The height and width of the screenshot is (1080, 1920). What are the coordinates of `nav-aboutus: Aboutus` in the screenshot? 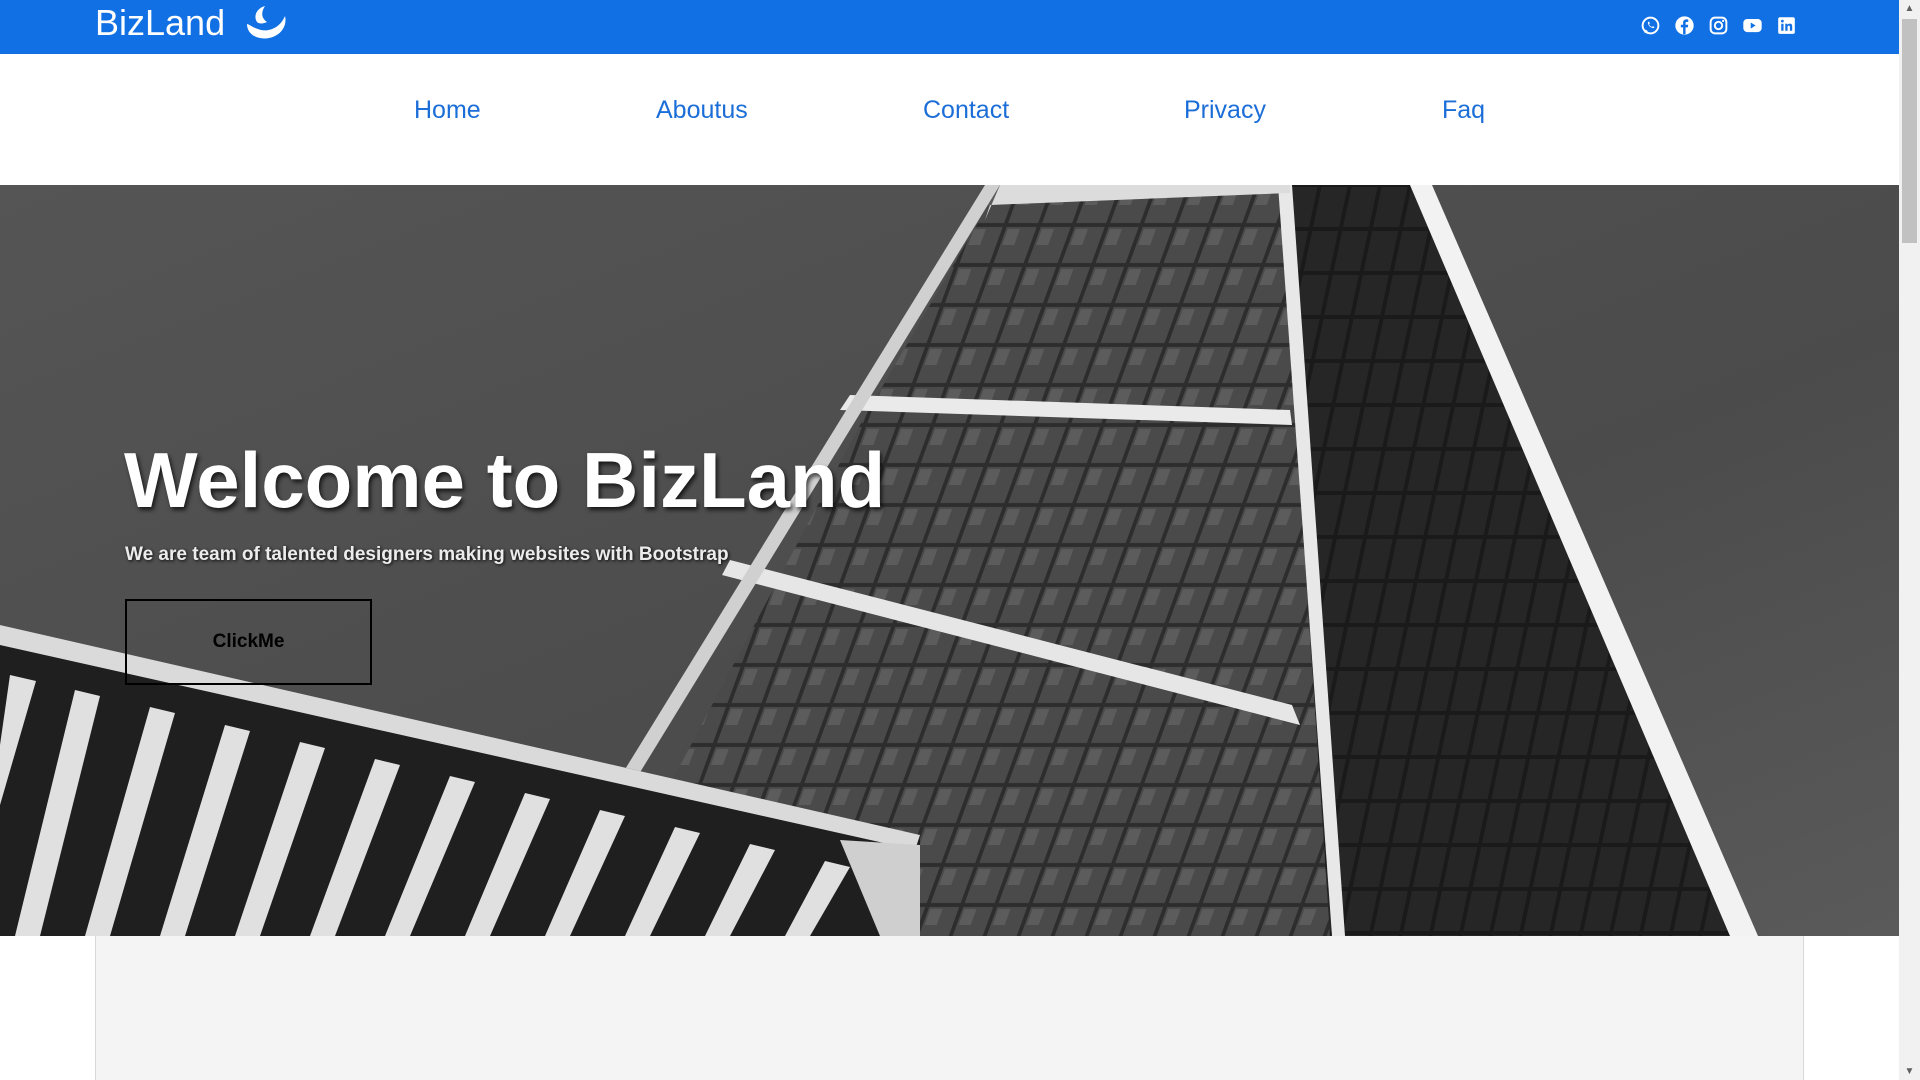 It's located at (702, 110).